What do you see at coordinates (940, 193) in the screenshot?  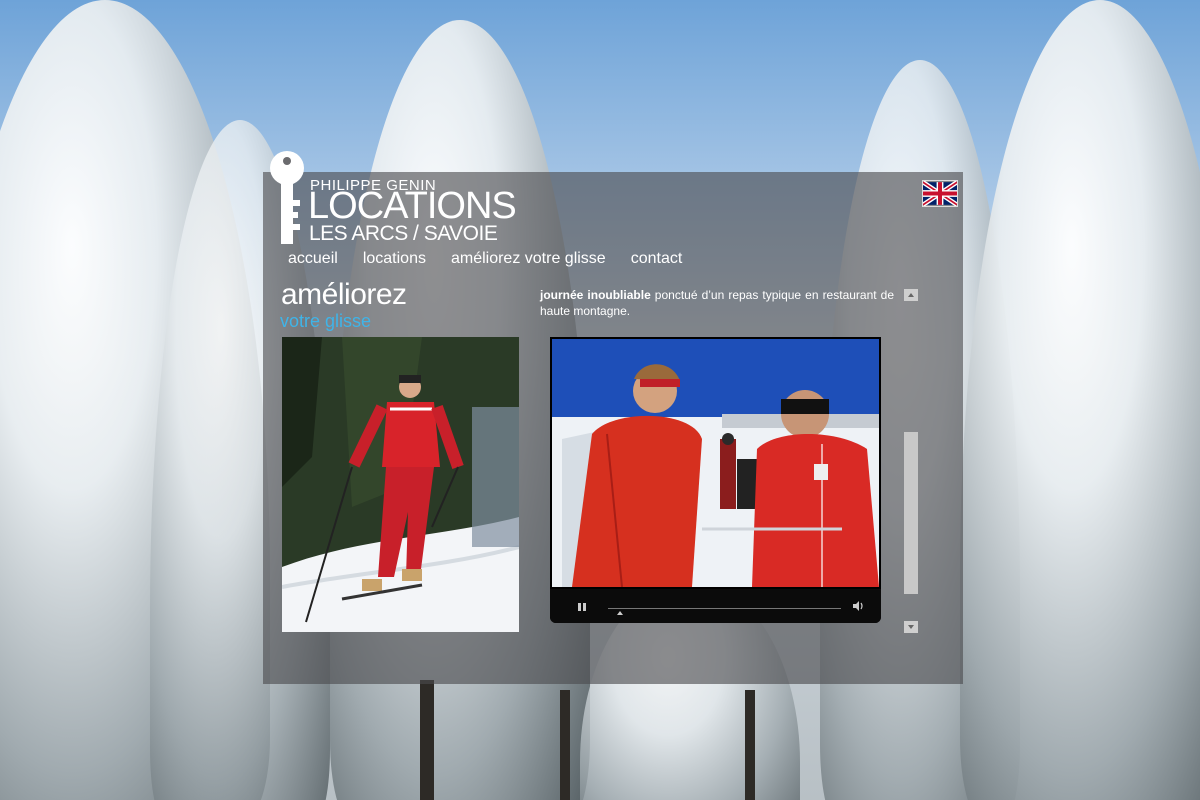 I see `uk-flag-icon` at bounding box center [940, 193].